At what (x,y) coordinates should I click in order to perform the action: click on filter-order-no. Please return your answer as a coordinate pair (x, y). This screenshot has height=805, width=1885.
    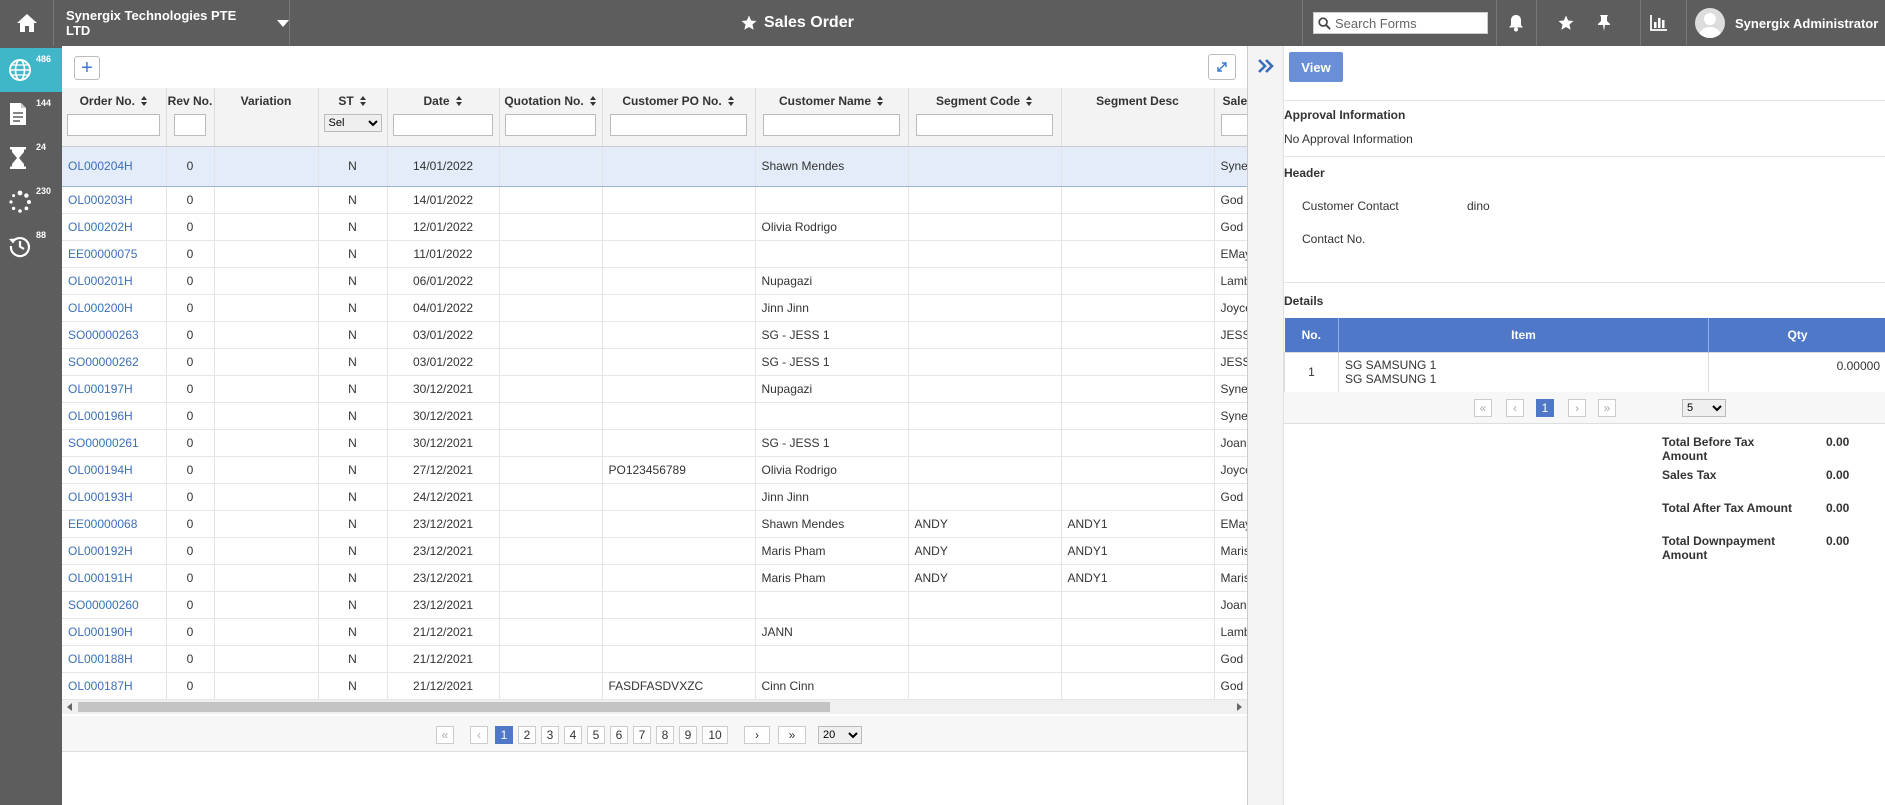
    Looking at the image, I should click on (114, 125).